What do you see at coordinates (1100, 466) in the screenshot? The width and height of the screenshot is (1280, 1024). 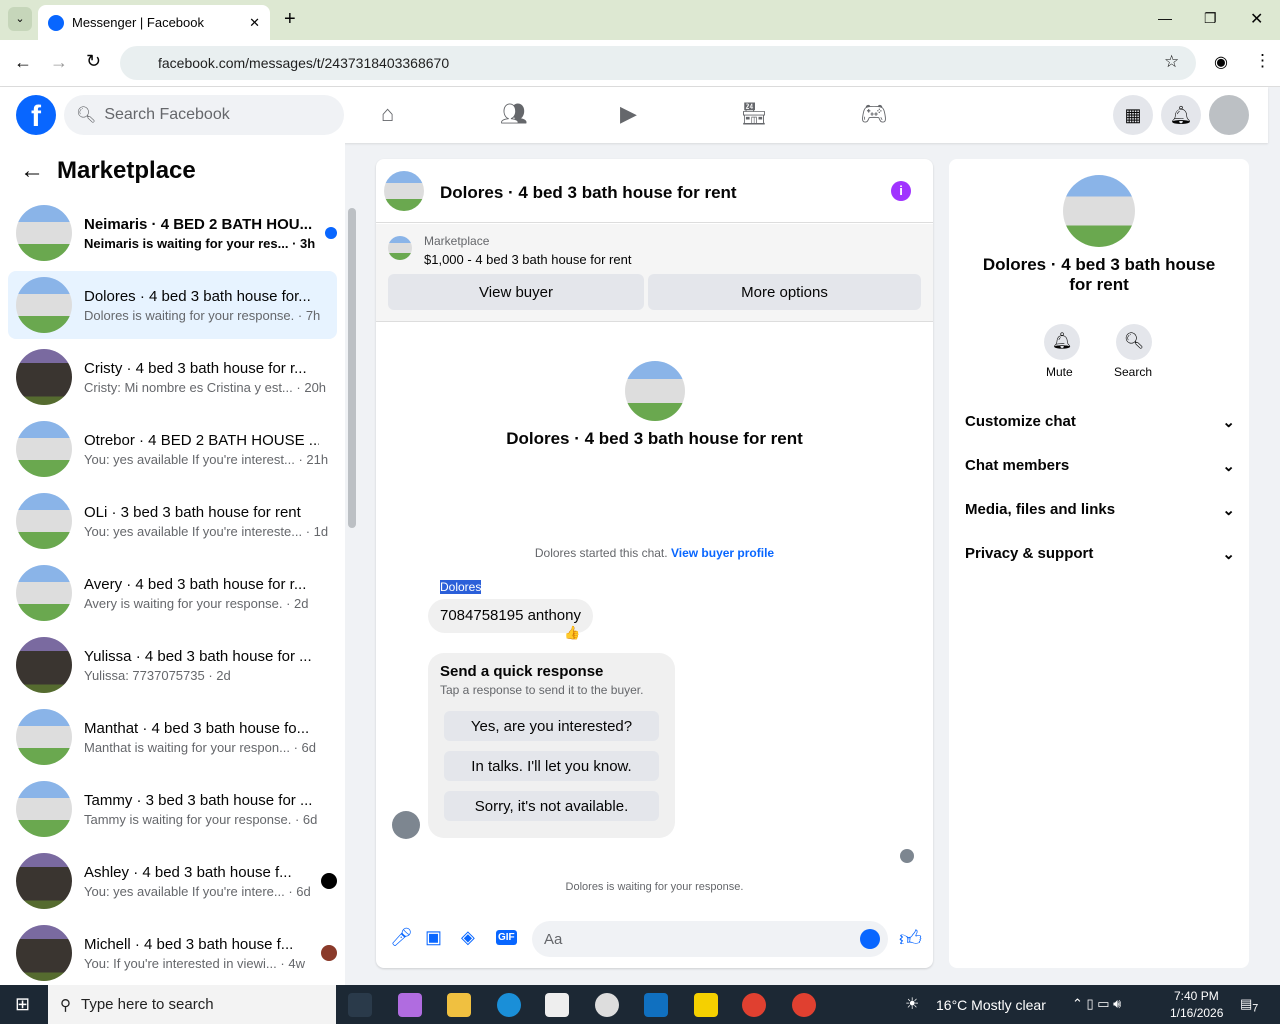 I see `chat-members-section: Chat members ⌄` at bounding box center [1100, 466].